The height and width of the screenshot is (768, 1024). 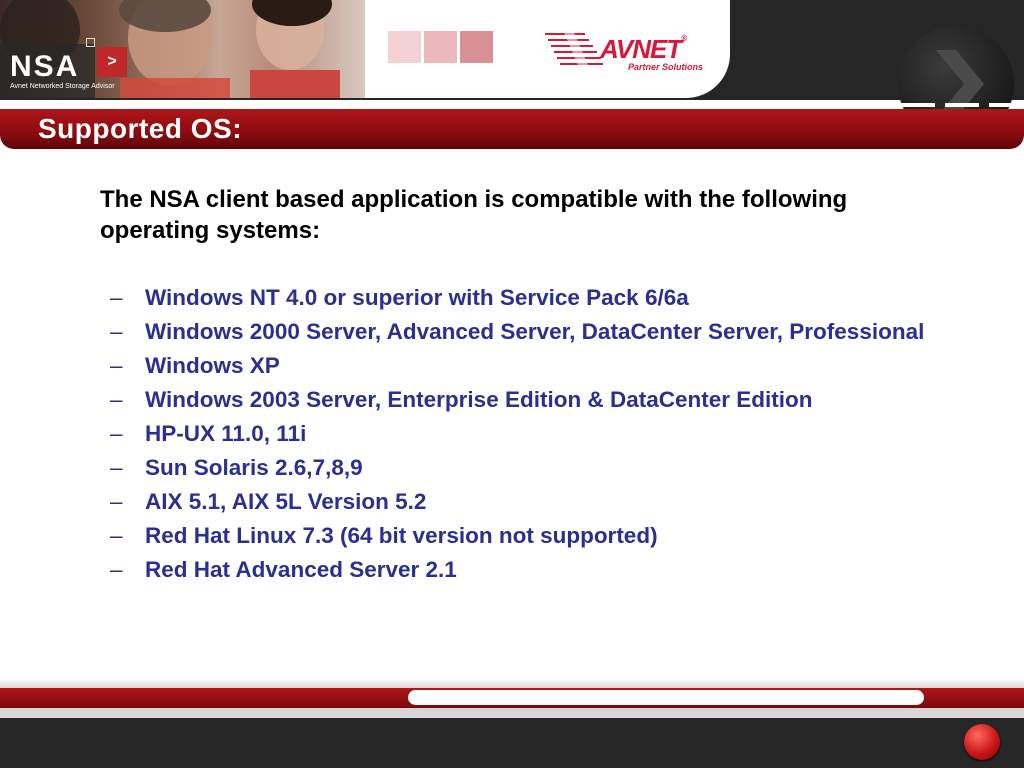 I want to click on list-item-text: AIX 5.1, AIX 5L Version 5.2, so click(x=286, y=501).